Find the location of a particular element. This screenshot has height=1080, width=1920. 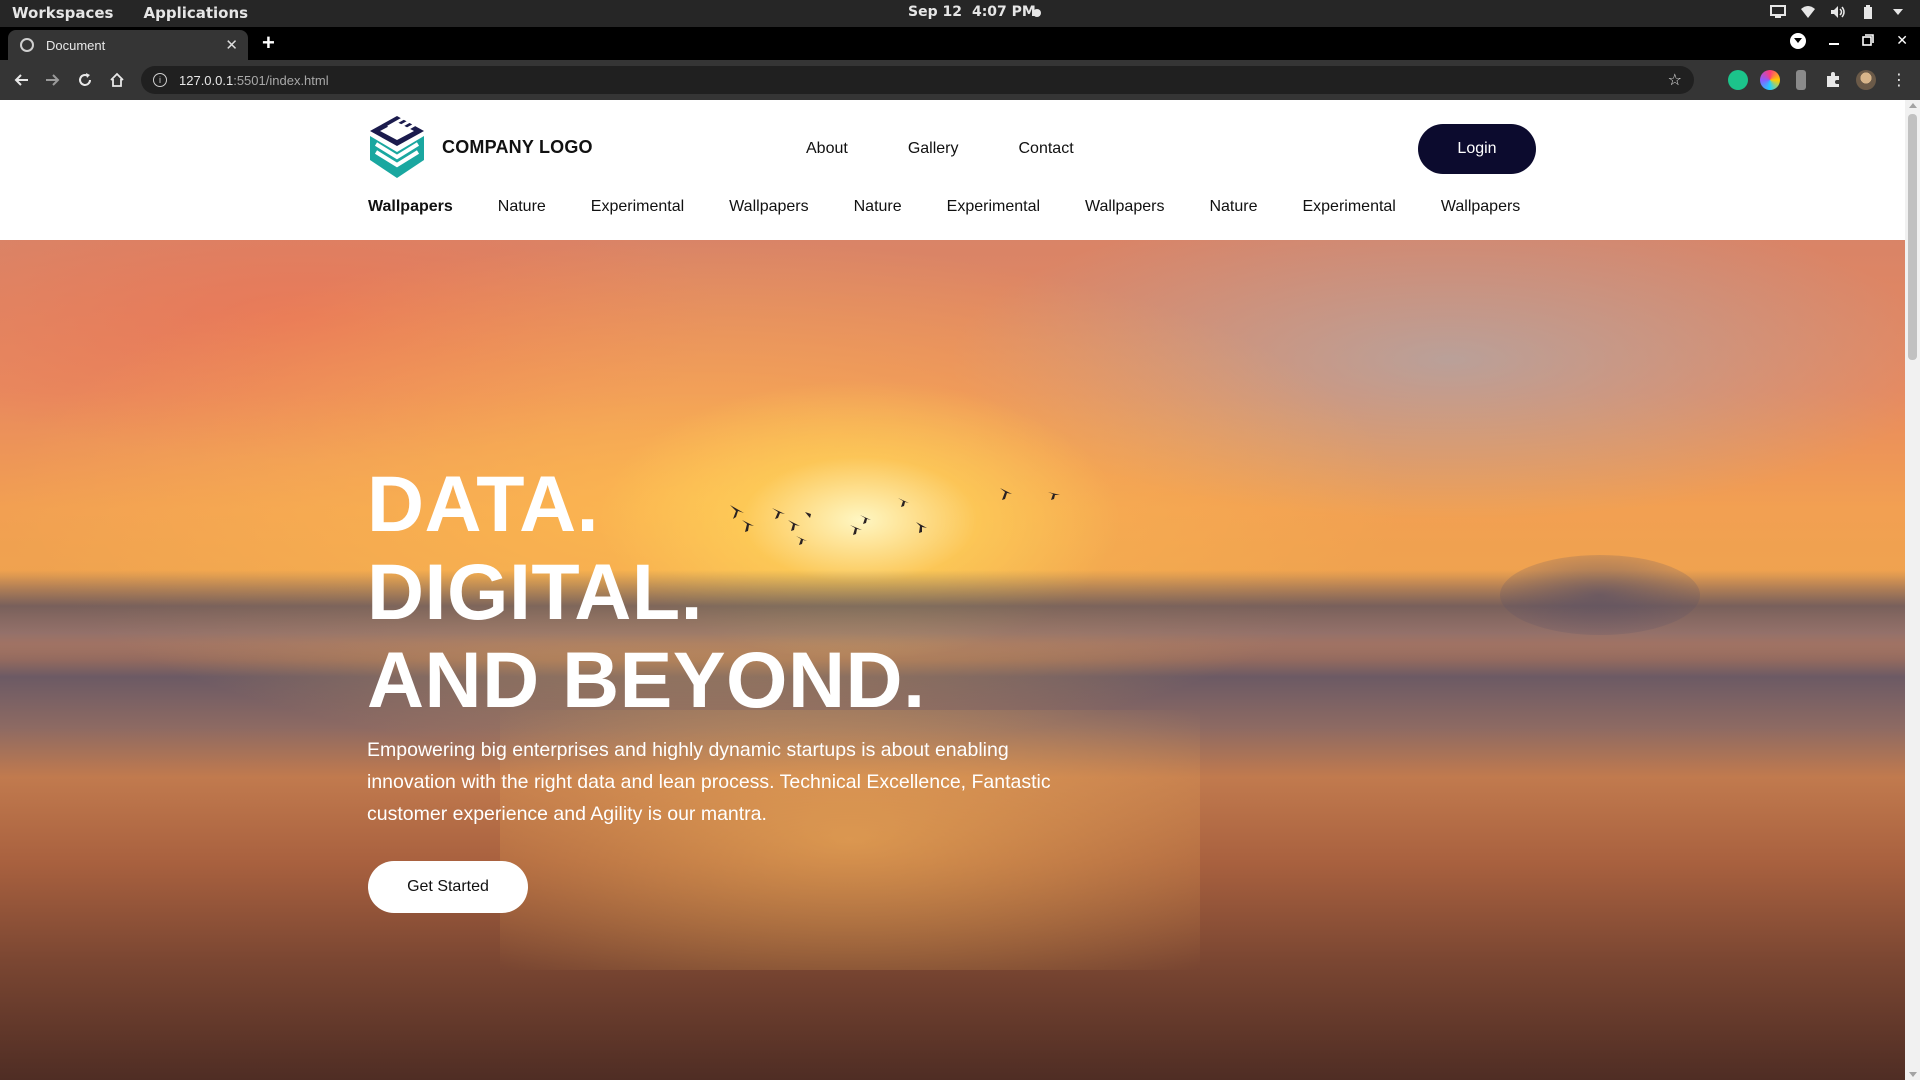

forward-arrow-icon is located at coordinates (53, 80).